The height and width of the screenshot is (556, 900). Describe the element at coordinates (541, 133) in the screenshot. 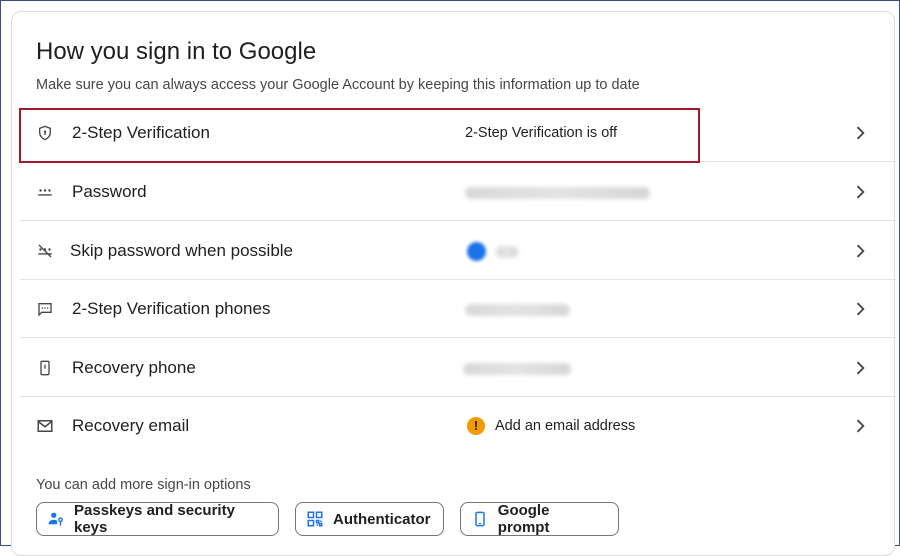

I see `row-value: 2-Step Verification is off` at that location.